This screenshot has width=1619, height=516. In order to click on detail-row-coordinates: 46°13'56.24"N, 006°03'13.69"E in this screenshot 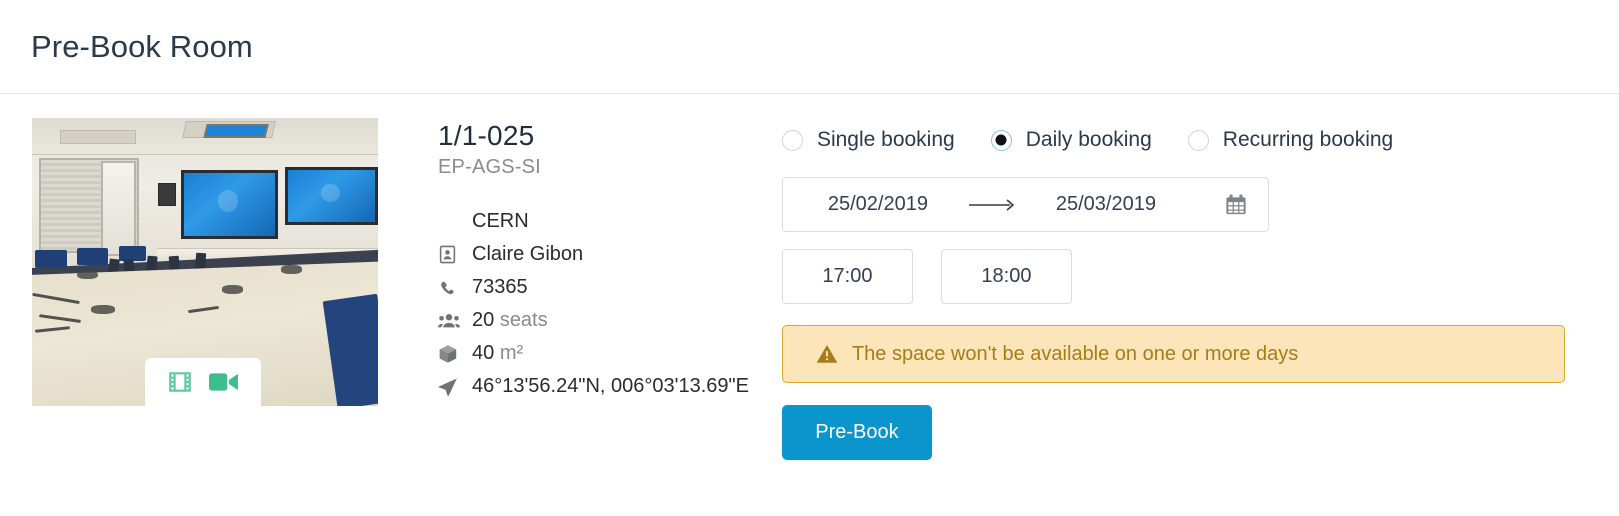, I will do `click(593, 386)`.